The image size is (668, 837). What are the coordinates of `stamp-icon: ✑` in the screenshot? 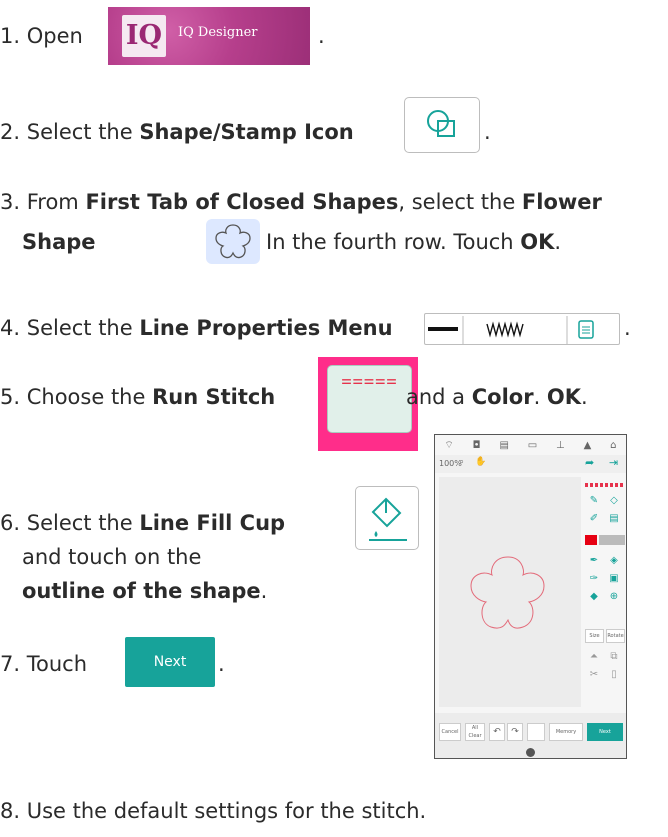 It's located at (594, 578).